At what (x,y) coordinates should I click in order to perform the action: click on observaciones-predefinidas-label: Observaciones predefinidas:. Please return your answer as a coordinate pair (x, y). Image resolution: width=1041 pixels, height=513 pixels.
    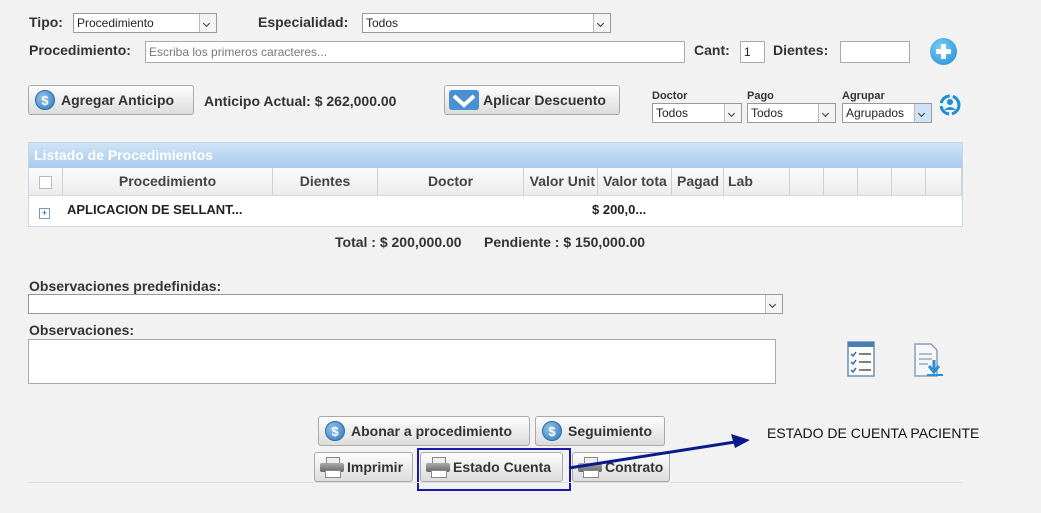
    Looking at the image, I should click on (125, 286).